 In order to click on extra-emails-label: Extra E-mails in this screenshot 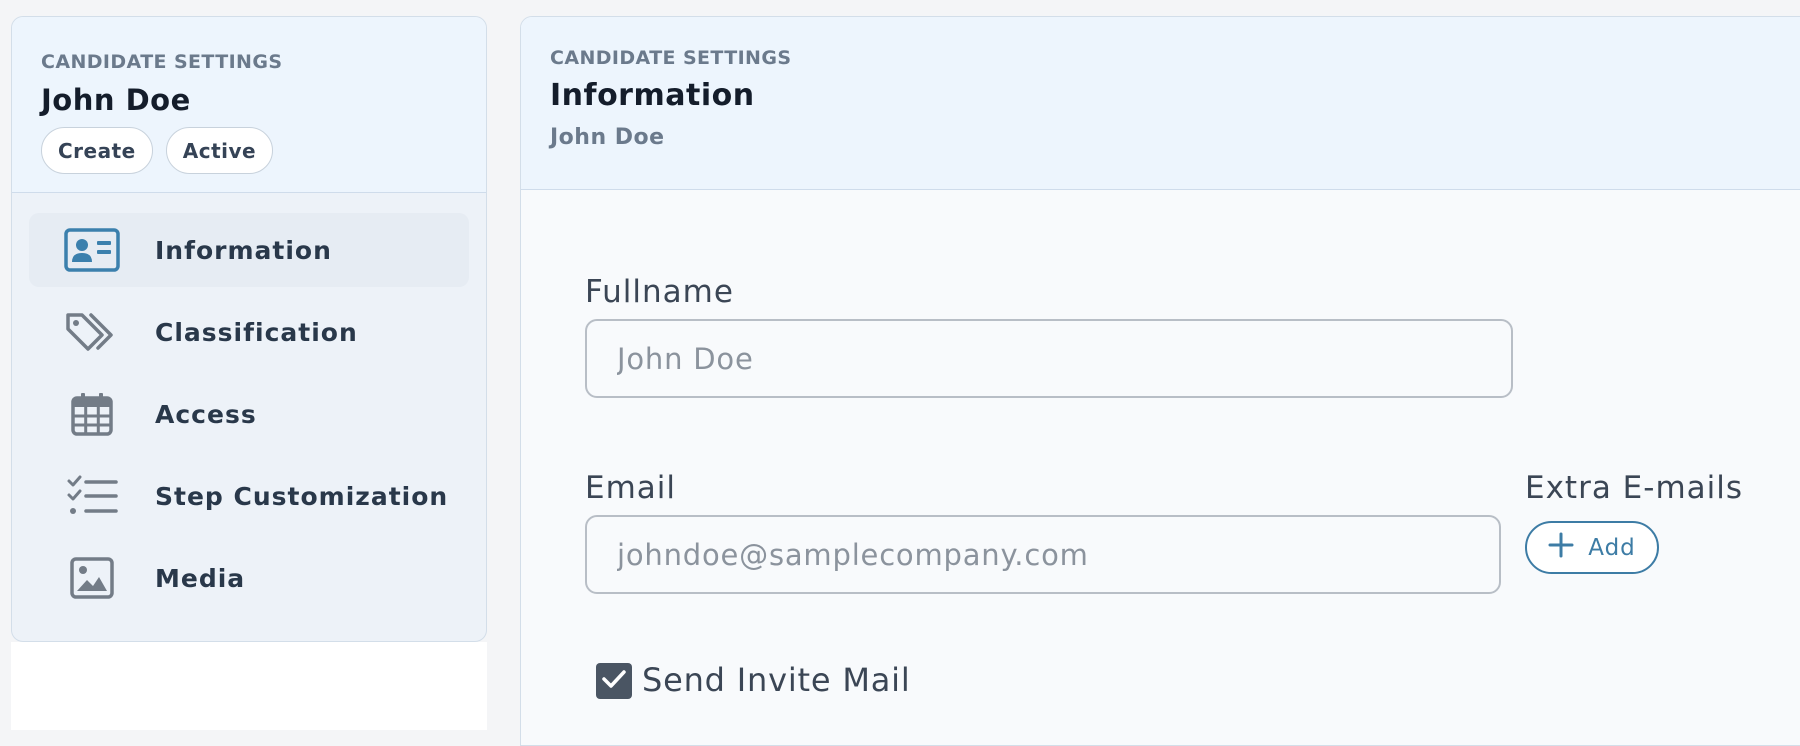, I will do `click(1634, 488)`.